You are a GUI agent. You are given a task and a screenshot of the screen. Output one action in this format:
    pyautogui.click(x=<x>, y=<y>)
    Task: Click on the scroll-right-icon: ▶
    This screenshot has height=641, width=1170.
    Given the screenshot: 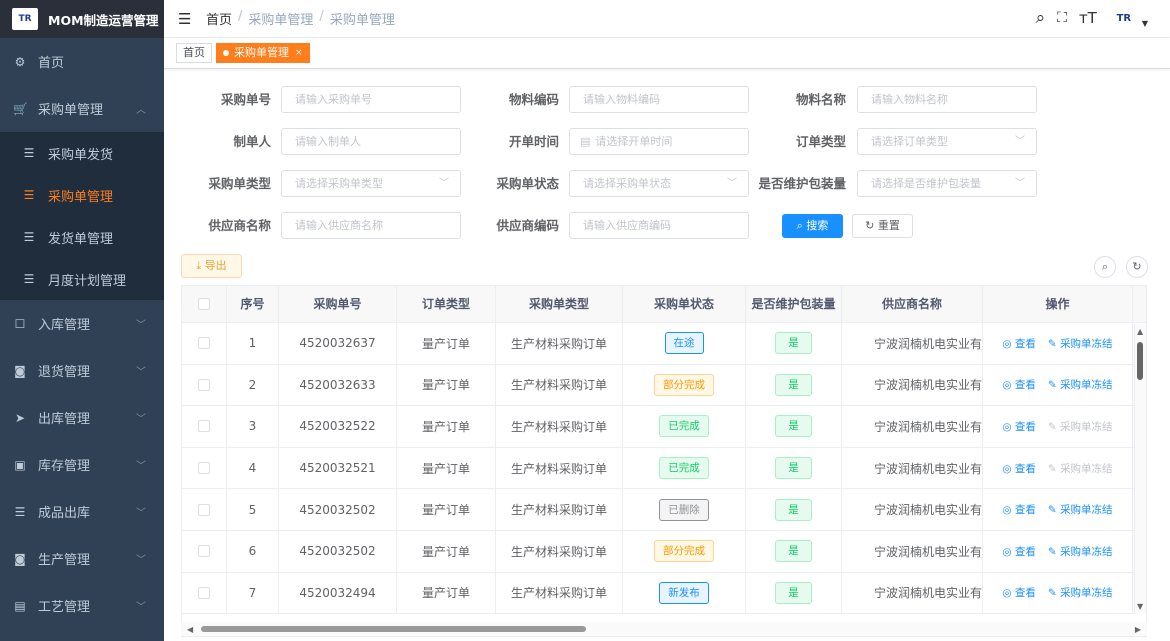 What is the action you would take?
    pyautogui.click(x=1138, y=629)
    